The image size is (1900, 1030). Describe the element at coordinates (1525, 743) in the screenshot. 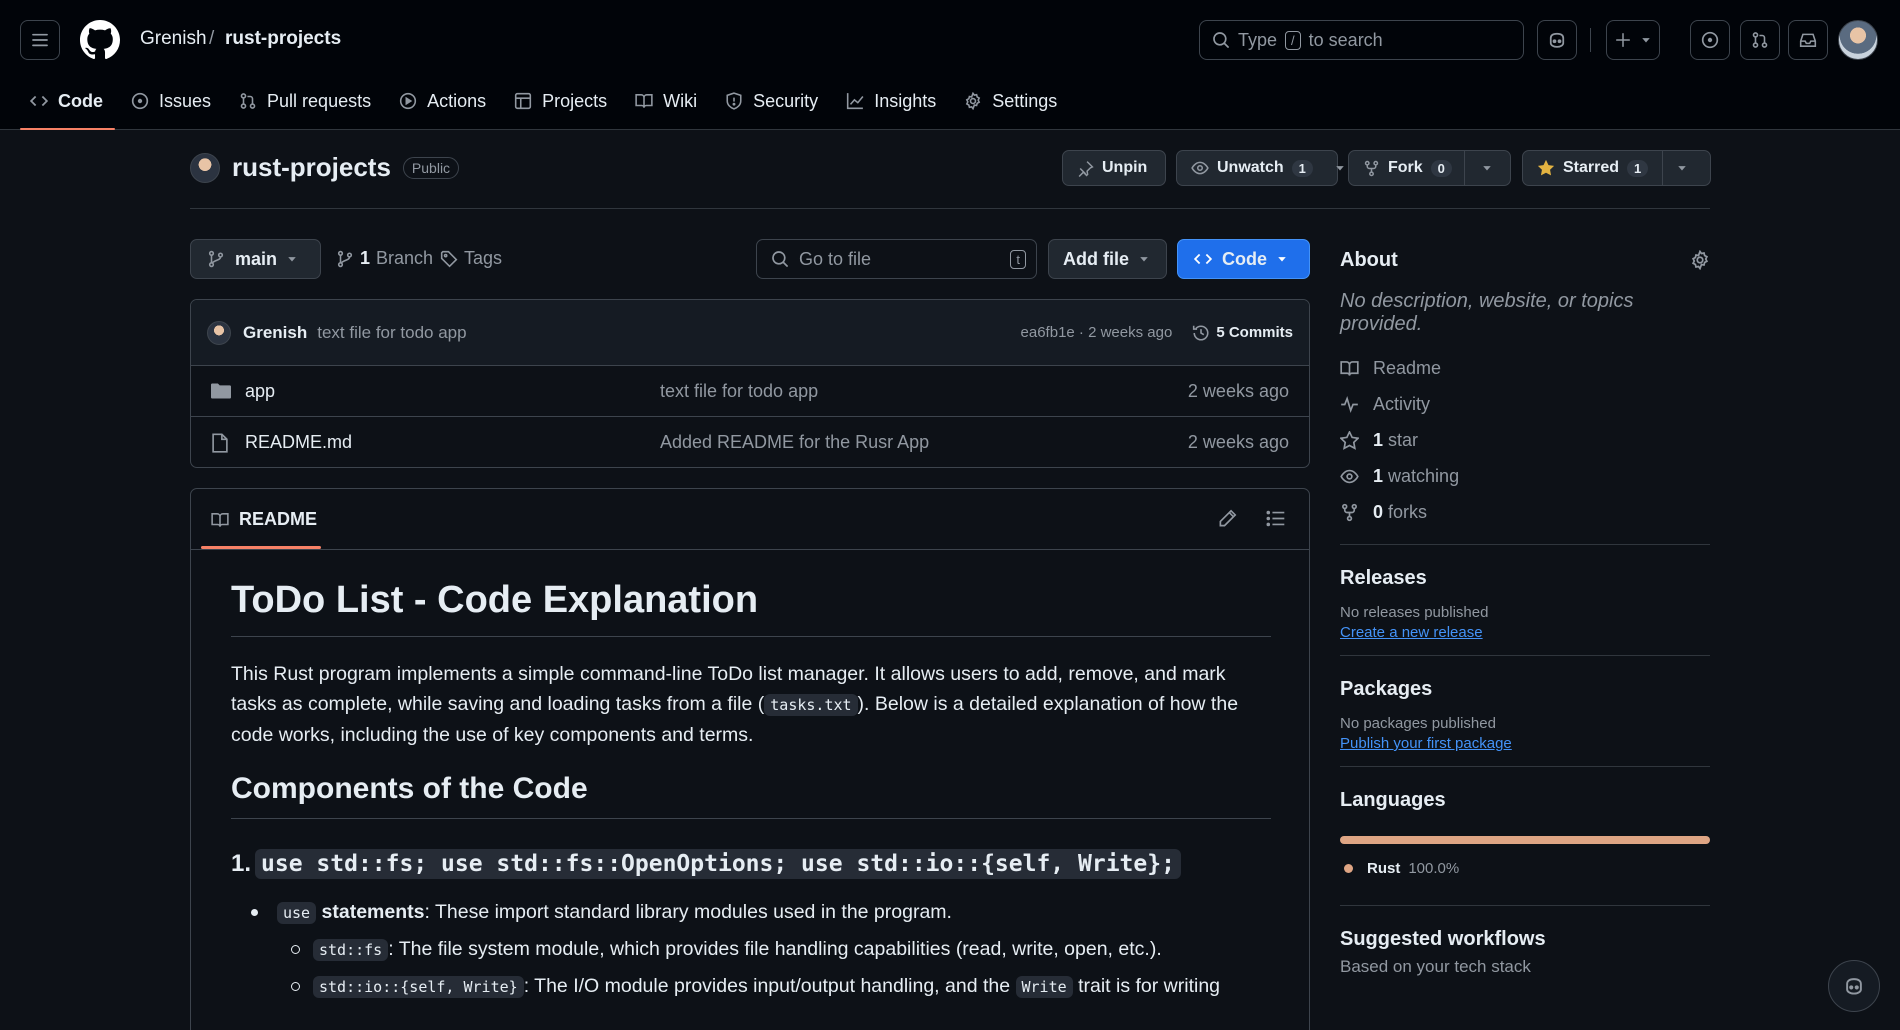

I see `publish-package-link: Publish your first package` at that location.